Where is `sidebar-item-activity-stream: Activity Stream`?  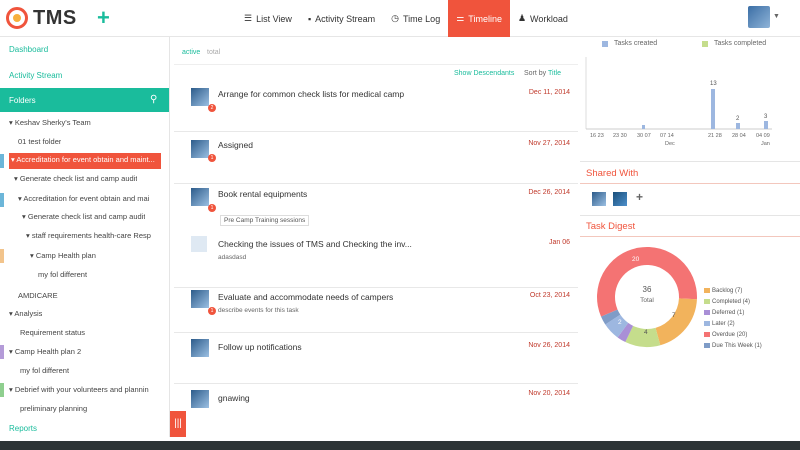 sidebar-item-activity-stream: Activity Stream is located at coordinates (35, 75).